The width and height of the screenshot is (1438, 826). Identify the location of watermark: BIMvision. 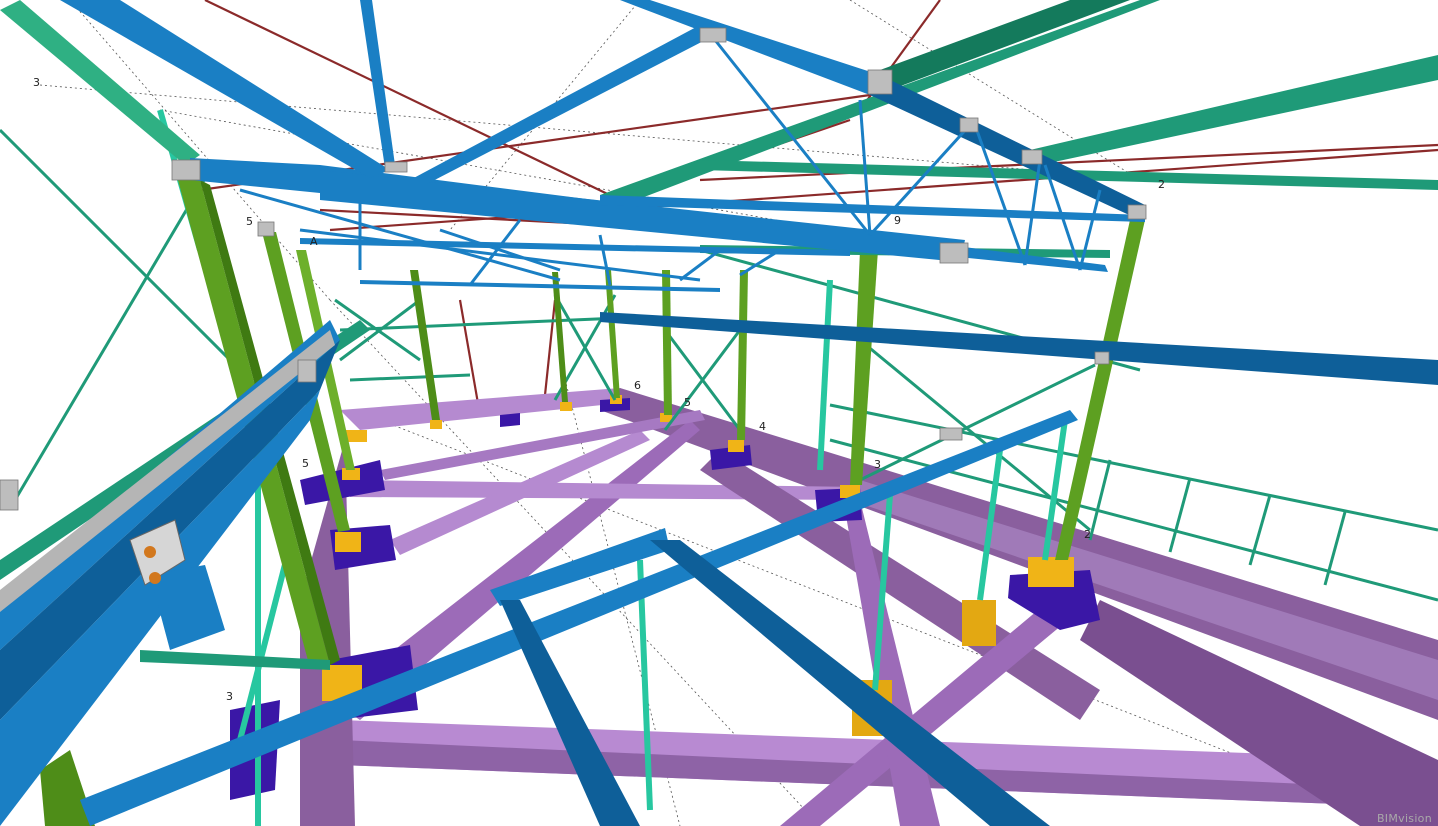
(1404, 818).